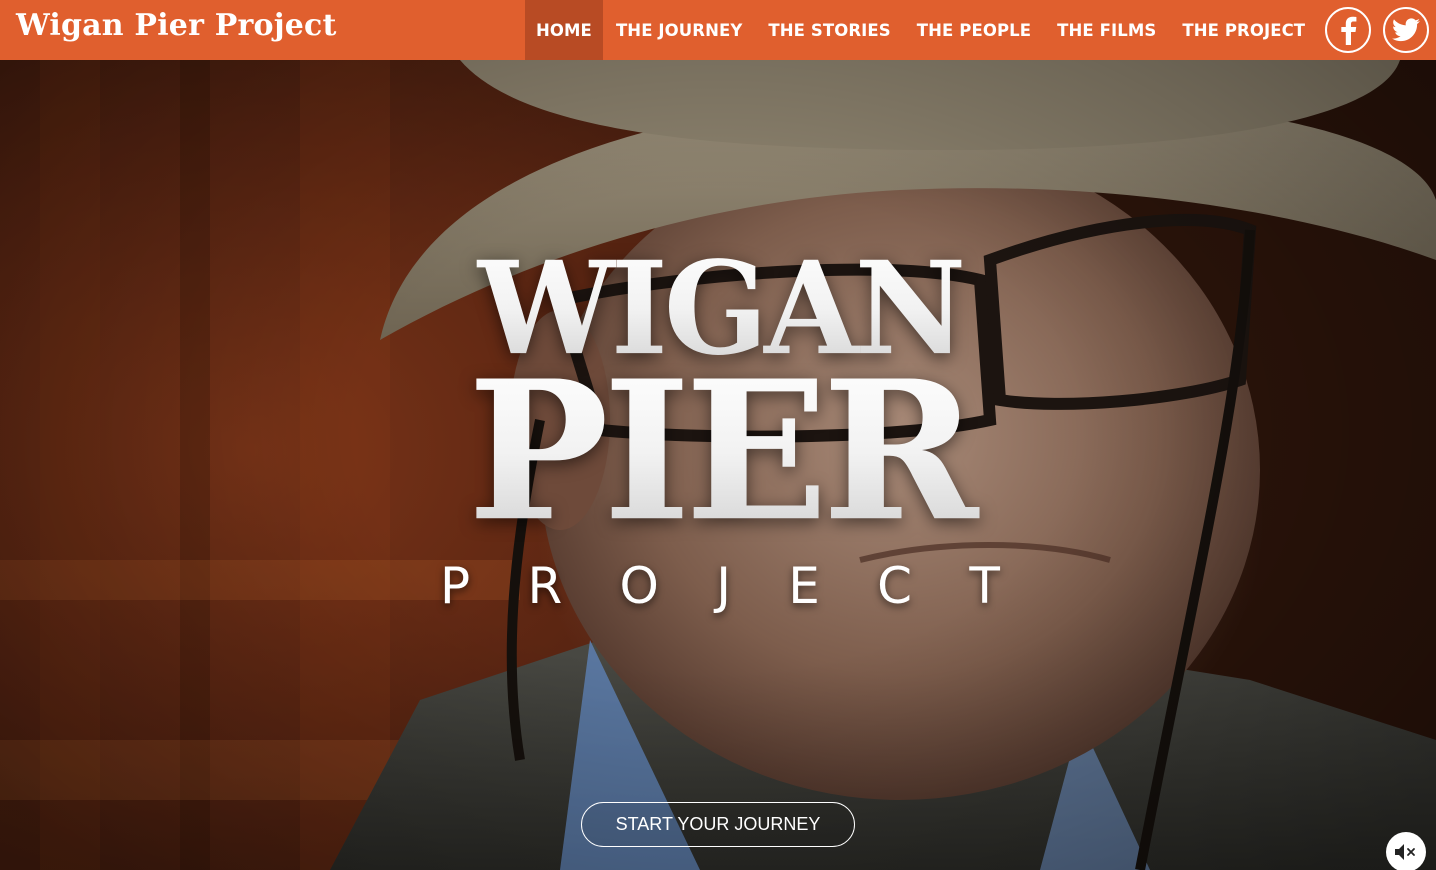  I want to click on nav-the-films: THE FILMS, so click(1106, 30).